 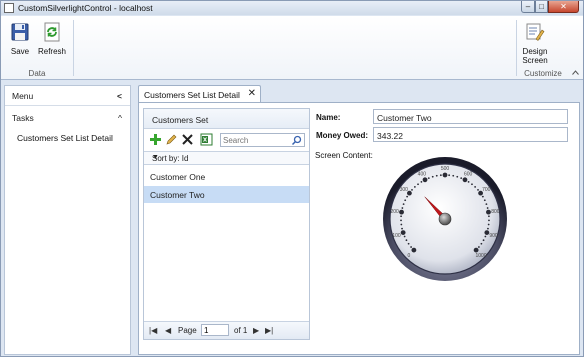 I want to click on export-excel-icon, so click(x=206, y=139).